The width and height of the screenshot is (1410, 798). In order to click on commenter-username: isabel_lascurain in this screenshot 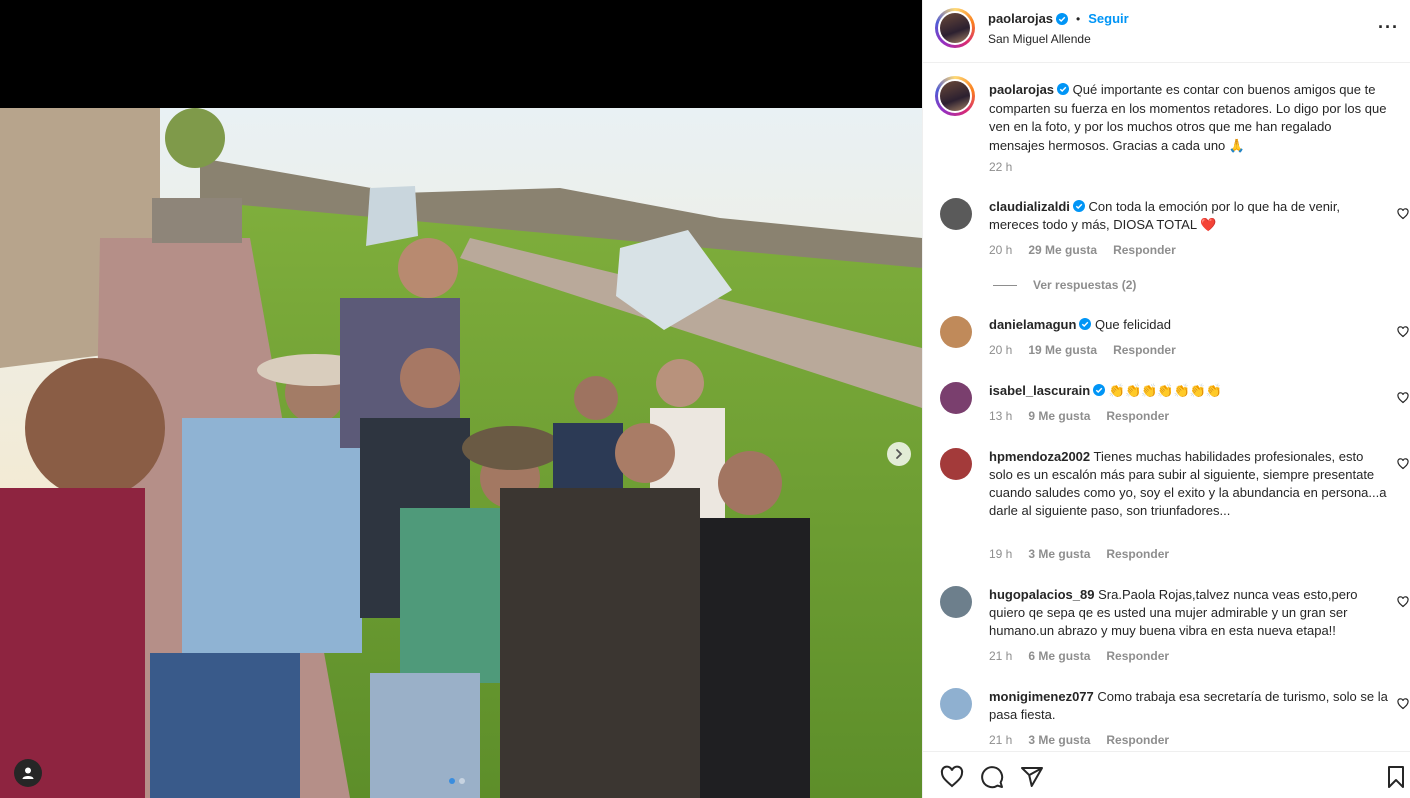, I will do `click(1039, 390)`.